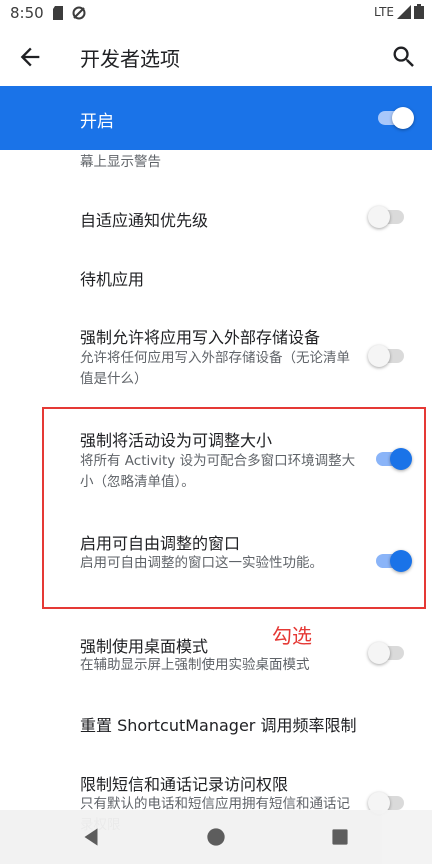 This screenshot has width=432, height=864. I want to click on status-time: 8:50, so click(27, 13).